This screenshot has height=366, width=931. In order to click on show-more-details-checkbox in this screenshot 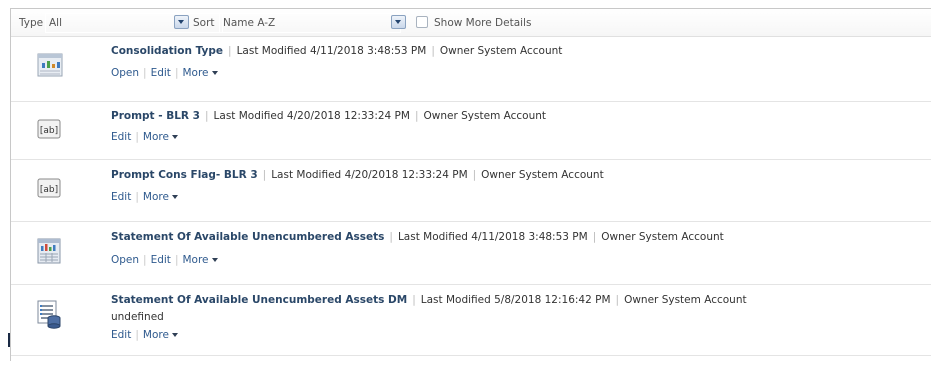, I will do `click(422, 22)`.